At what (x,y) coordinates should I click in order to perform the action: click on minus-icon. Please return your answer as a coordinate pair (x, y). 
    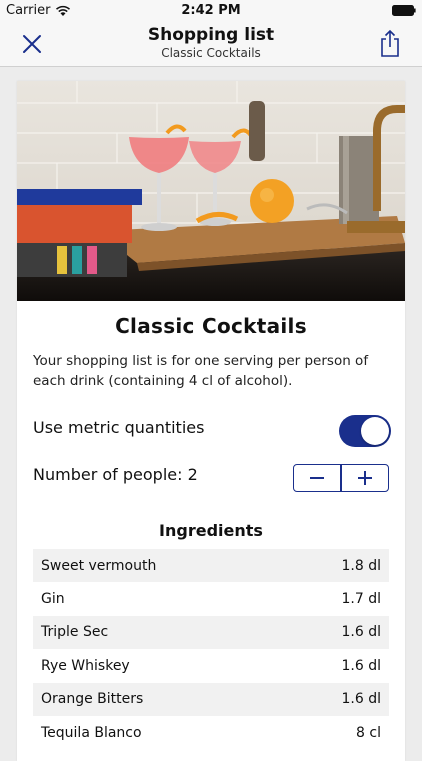
    Looking at the image, I should click on (317, 478).